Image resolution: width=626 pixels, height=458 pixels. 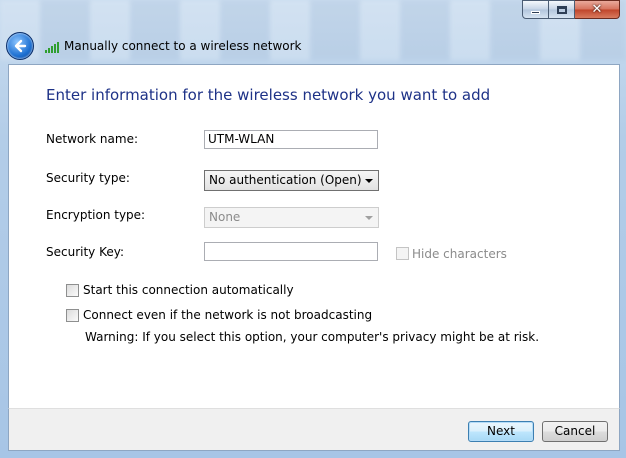 I want to click on start-automatically-label: Start this connection automatically, so click(x=188, y=290).